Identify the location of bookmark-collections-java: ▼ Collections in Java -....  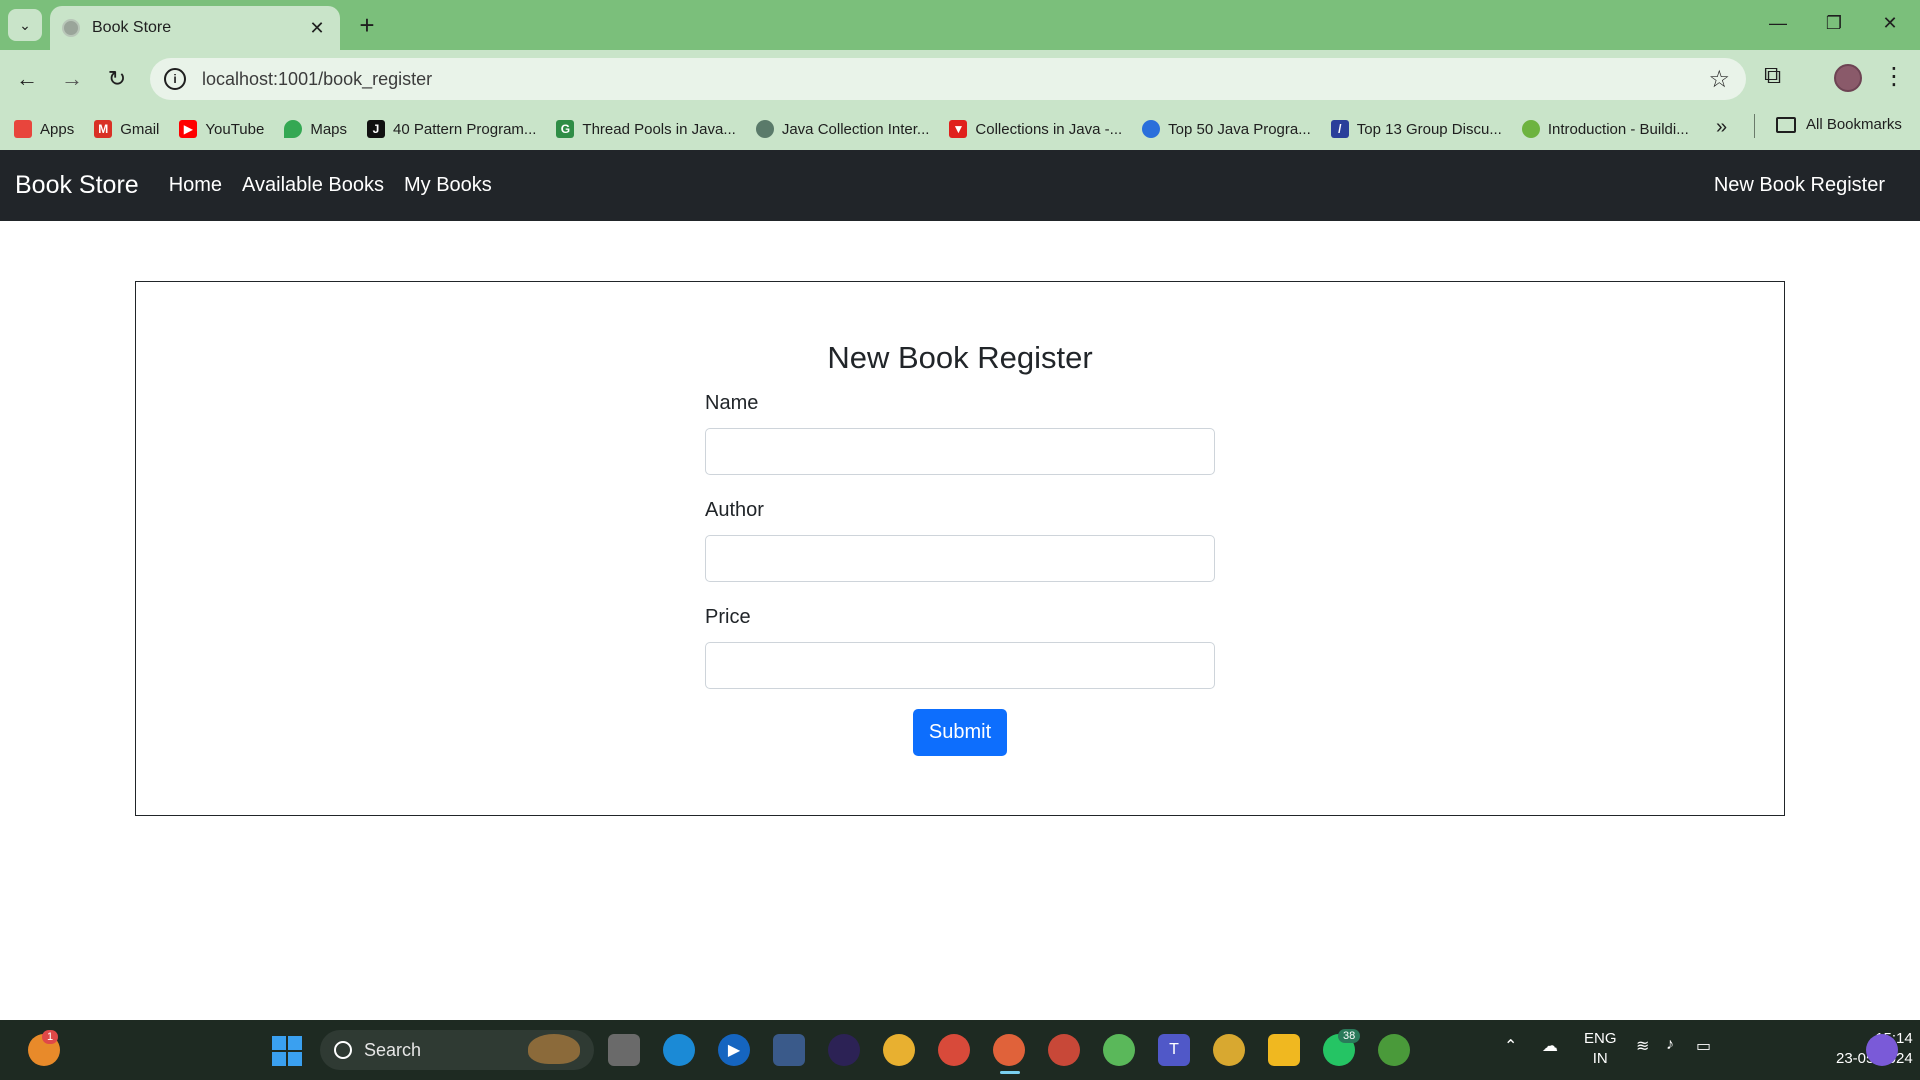
(1035, 129).